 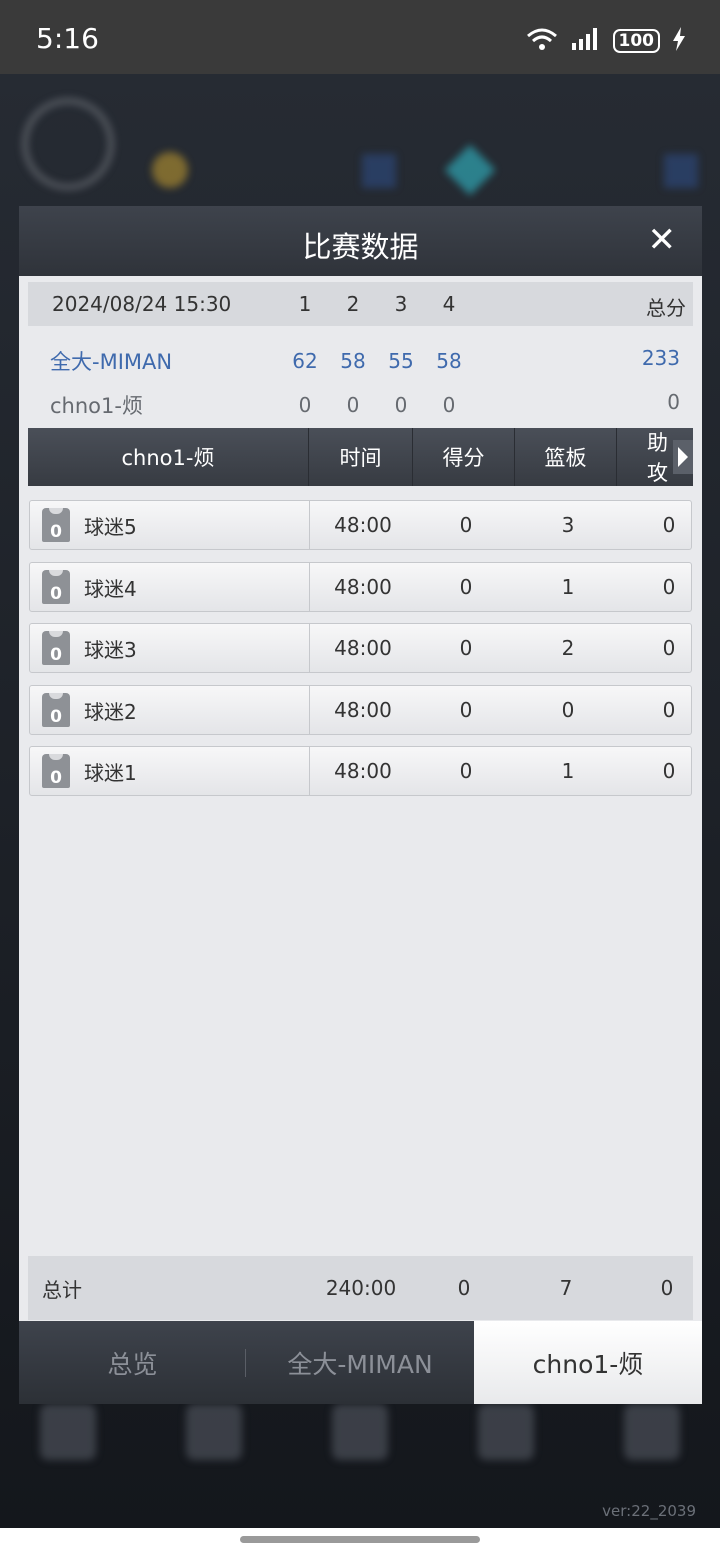 I want to click on totals-points: 0, so click(x=464, y=1288).